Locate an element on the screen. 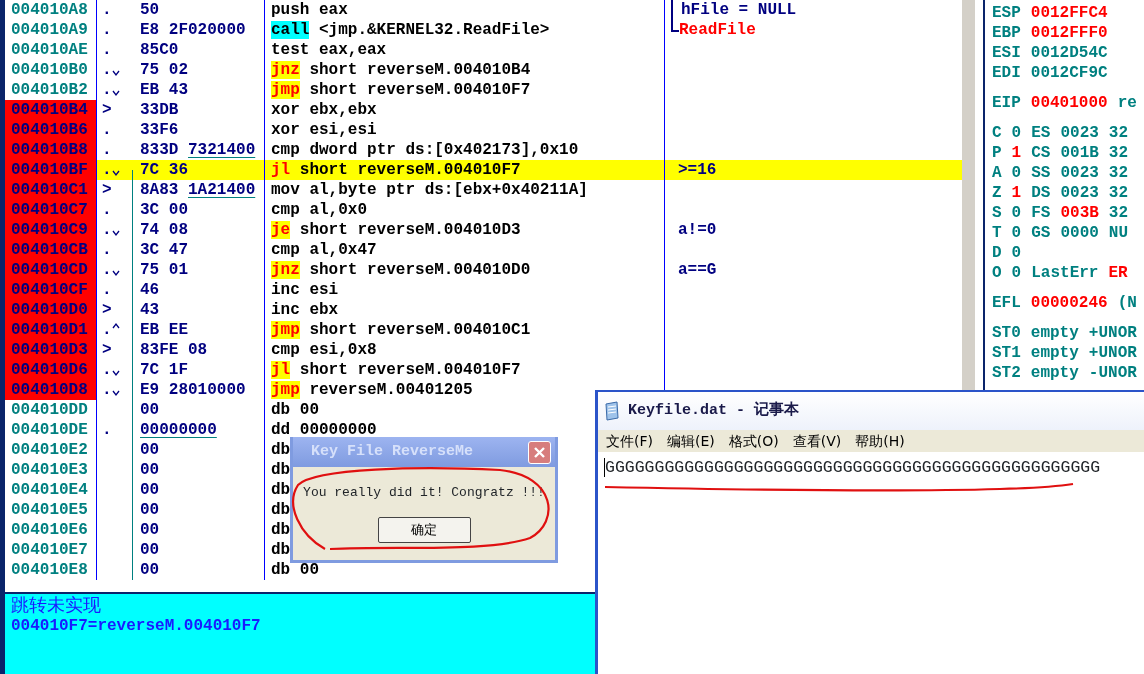  address-cell: 004010E5 is located at coordinates (51, 510).